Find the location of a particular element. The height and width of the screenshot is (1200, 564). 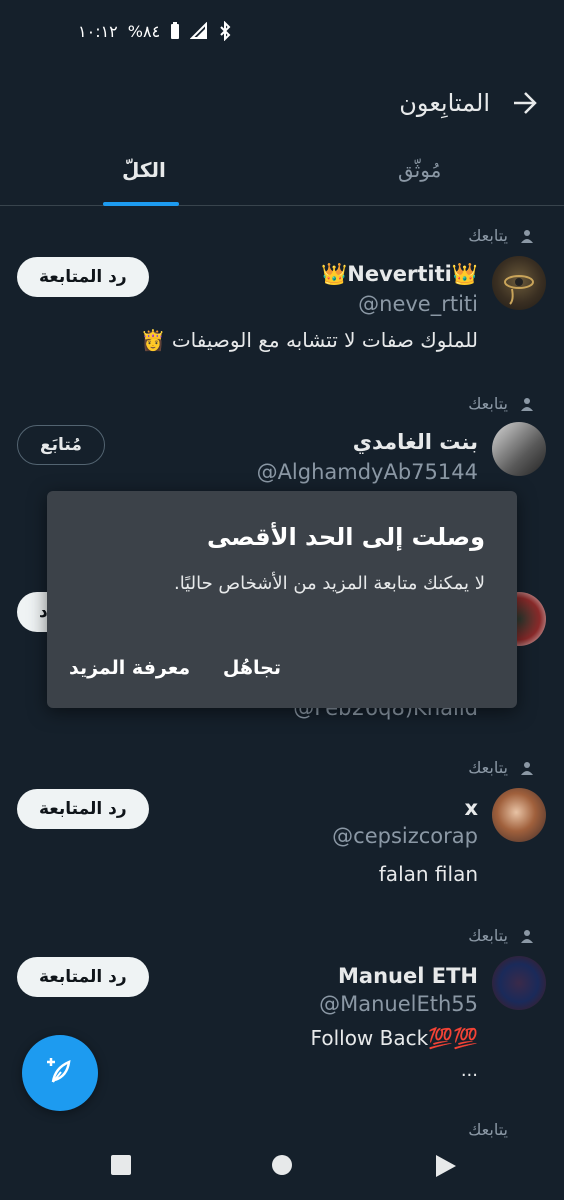

user-bio: Follow Back💯💯 is located at coordinates (394, 1038).